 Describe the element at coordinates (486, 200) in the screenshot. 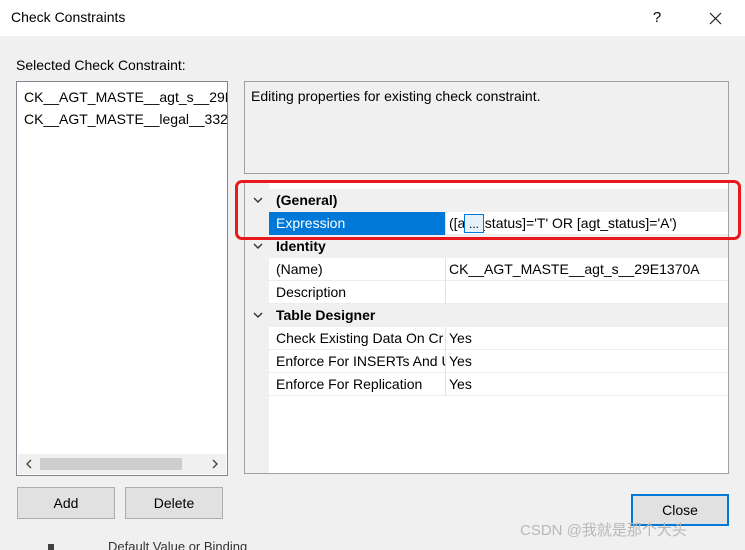

I see `category-general: (General)` at that location.